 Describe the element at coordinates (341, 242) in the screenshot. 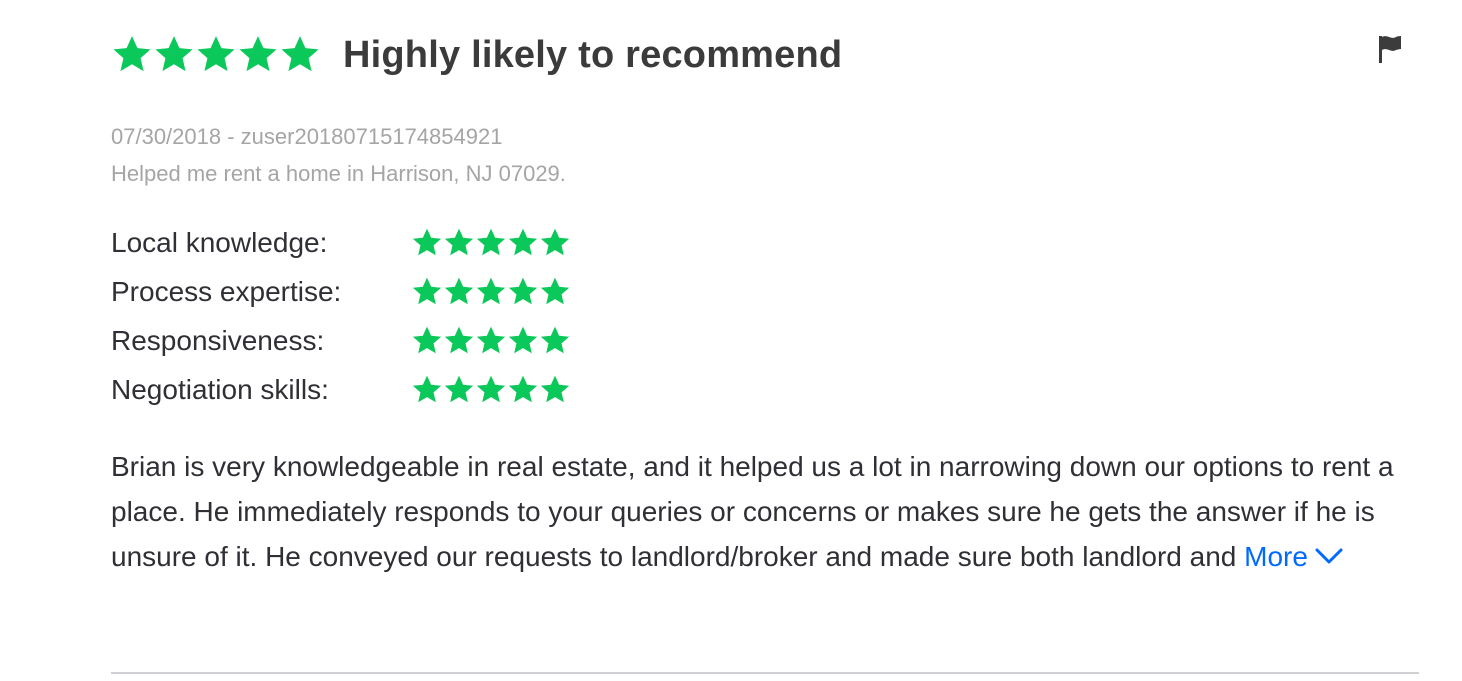

I see `rating-row: Local knowledge:` at that location.